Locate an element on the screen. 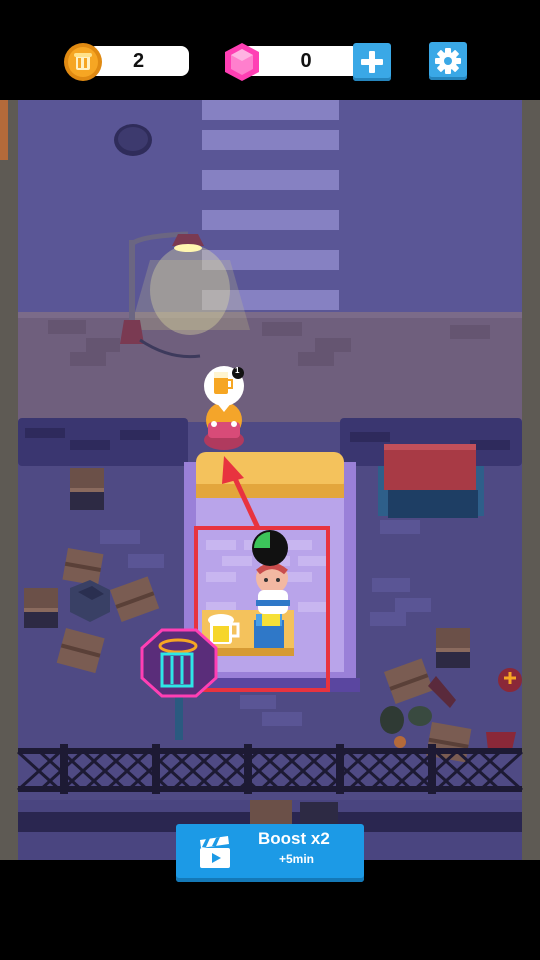 The width and height of the screenshot is (540, 960). boost-title: Boost x2 is located at coordinates (294, 838).